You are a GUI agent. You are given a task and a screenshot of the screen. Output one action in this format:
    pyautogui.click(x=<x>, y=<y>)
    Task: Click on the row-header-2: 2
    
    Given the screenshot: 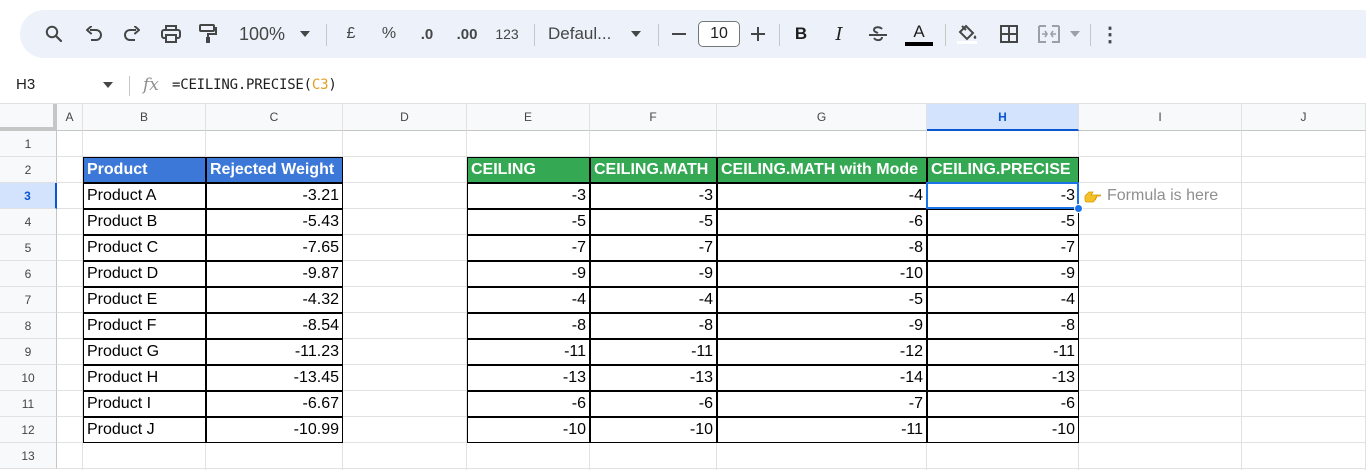 What is the action you would take?
    pyautogui.click(x=28, y=170)
    